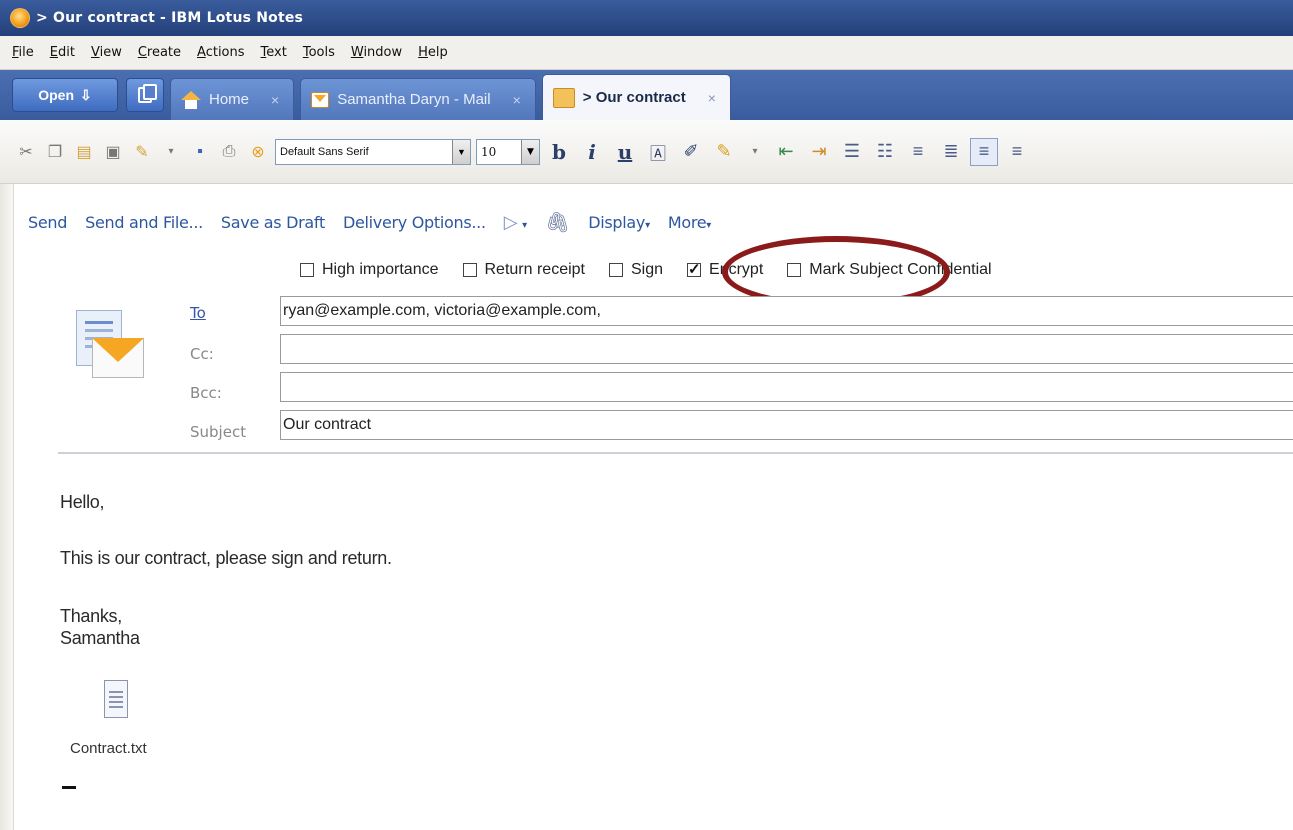 This screenshot has width=1293, height=830. What do you see at coordinates (202, 354) in the screenshot?
I see `cc-label: Cc:` at bounding box center [202, 354].